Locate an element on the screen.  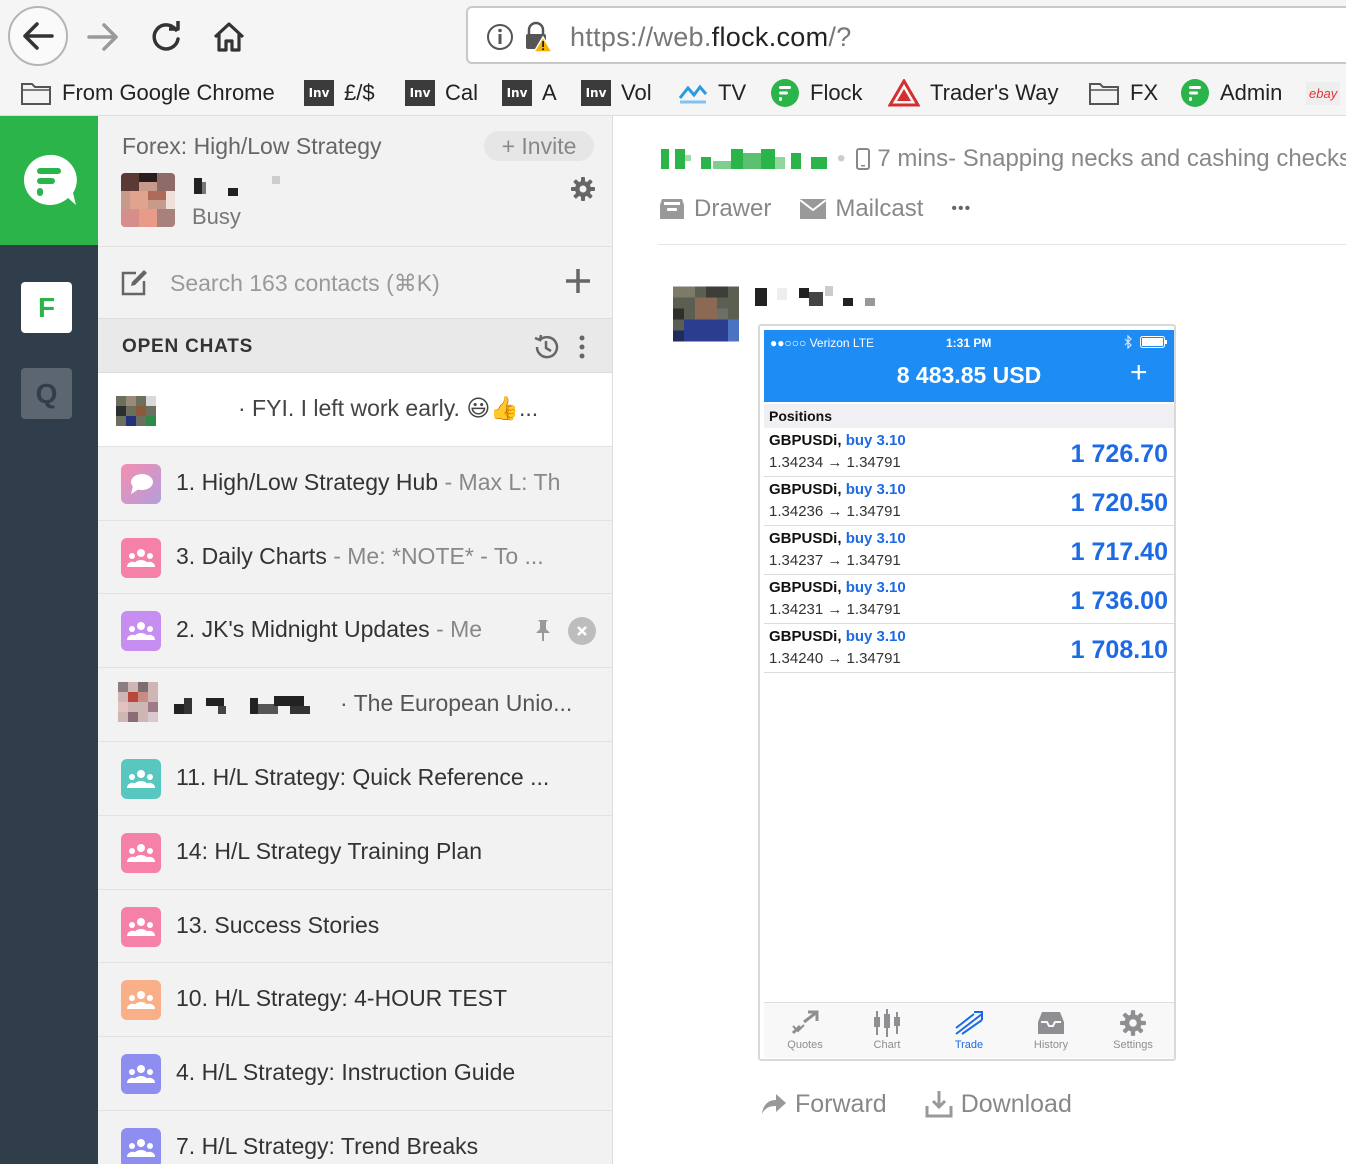
forward-button: Forward is located at coordinates (824, 1104).